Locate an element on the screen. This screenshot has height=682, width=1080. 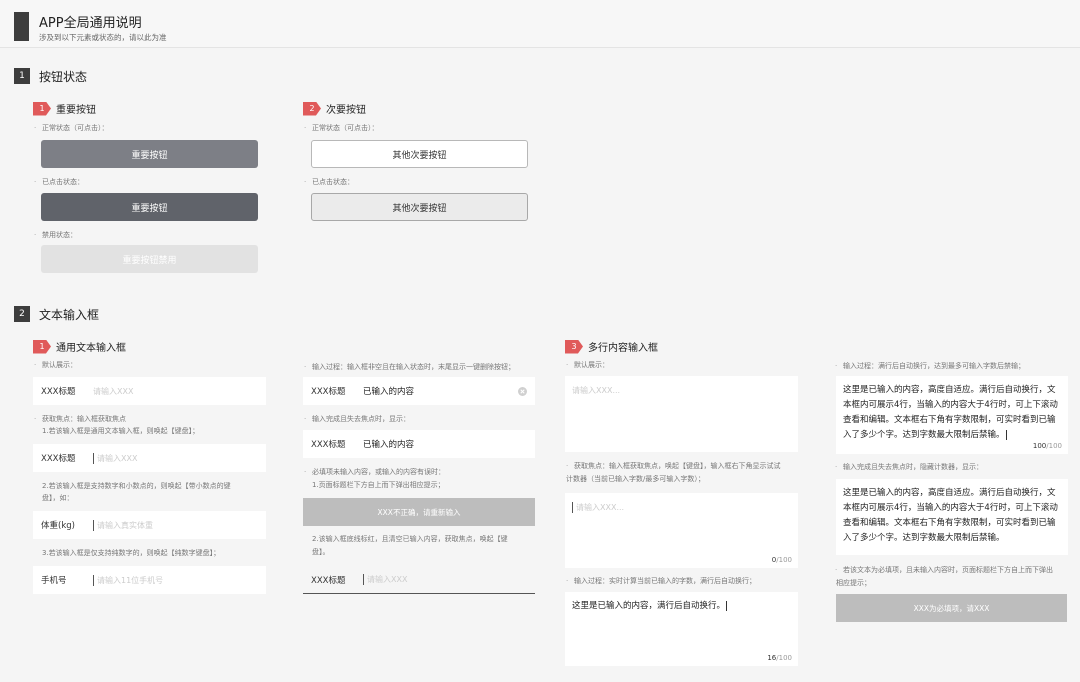
state-note: 输入完成且失去焦点时，显示： is located at coordinates (357, 419).